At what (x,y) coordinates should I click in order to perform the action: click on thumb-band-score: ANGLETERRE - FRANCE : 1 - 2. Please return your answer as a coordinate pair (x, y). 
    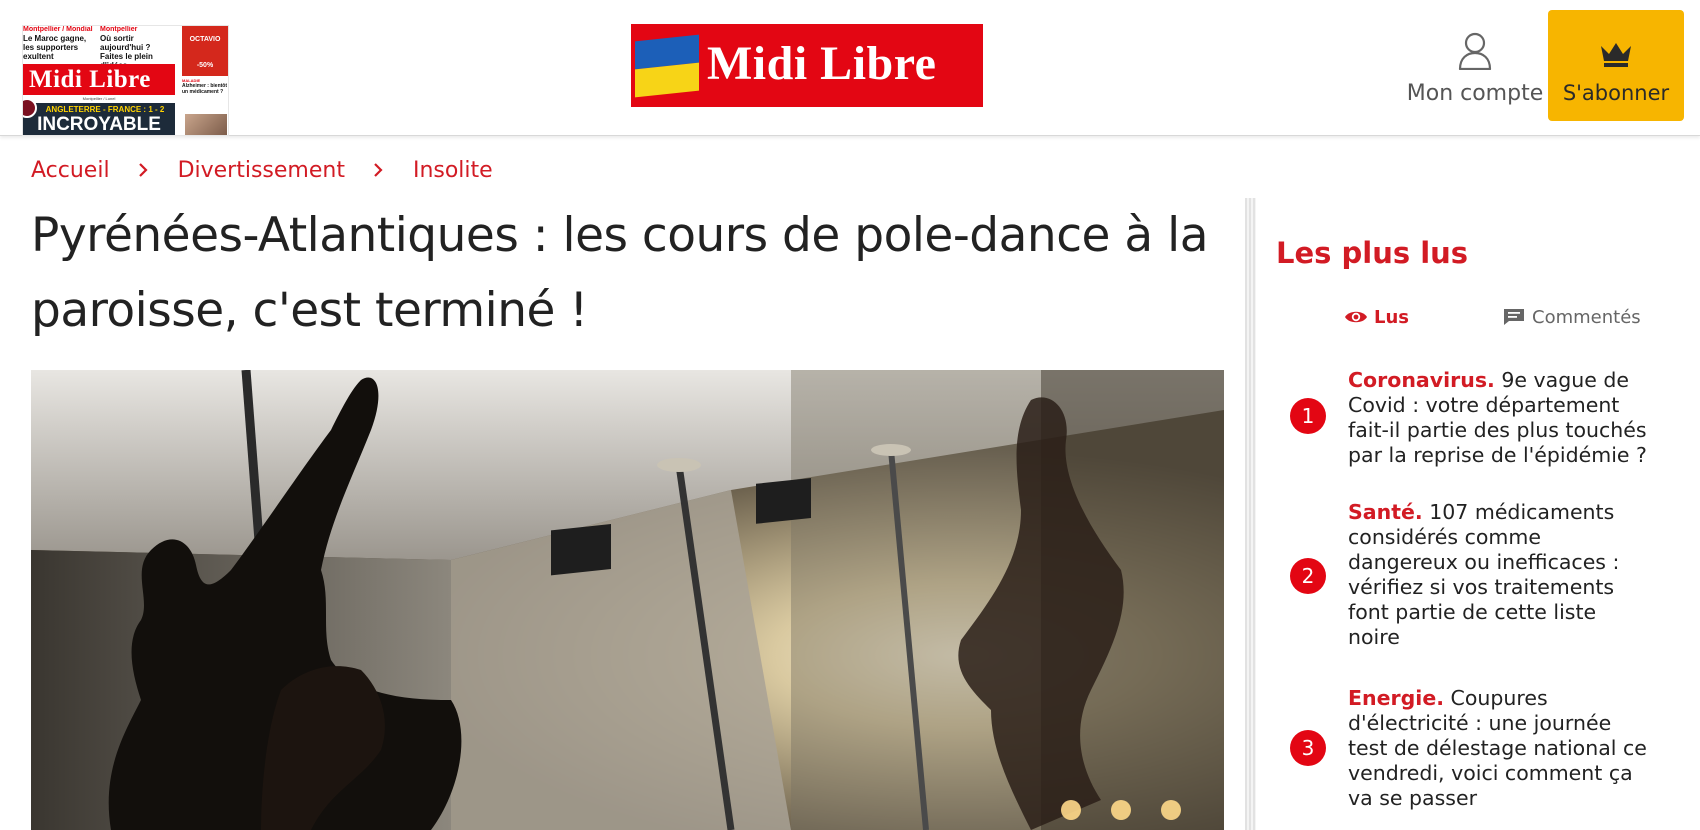
    Looking at the image, I should click on (105, 109).